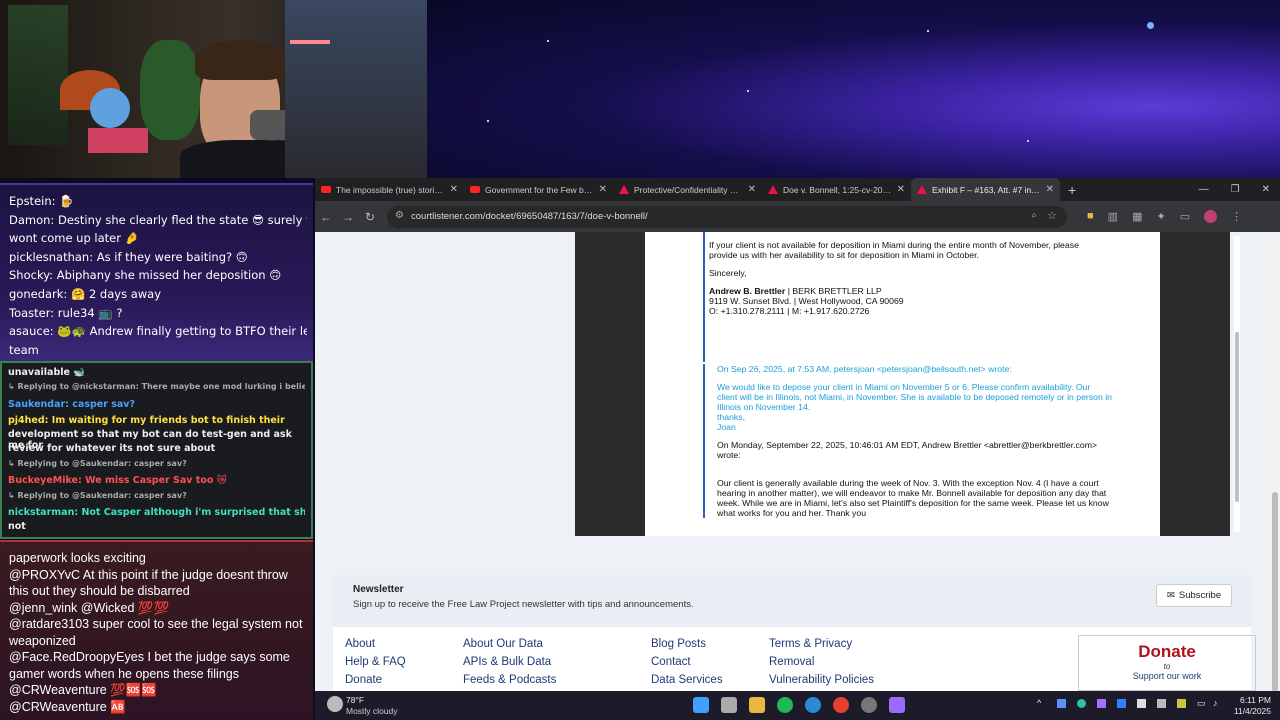 This screenshot has width=1280, height=720. I want to click on start-icon, so click(701, 705).